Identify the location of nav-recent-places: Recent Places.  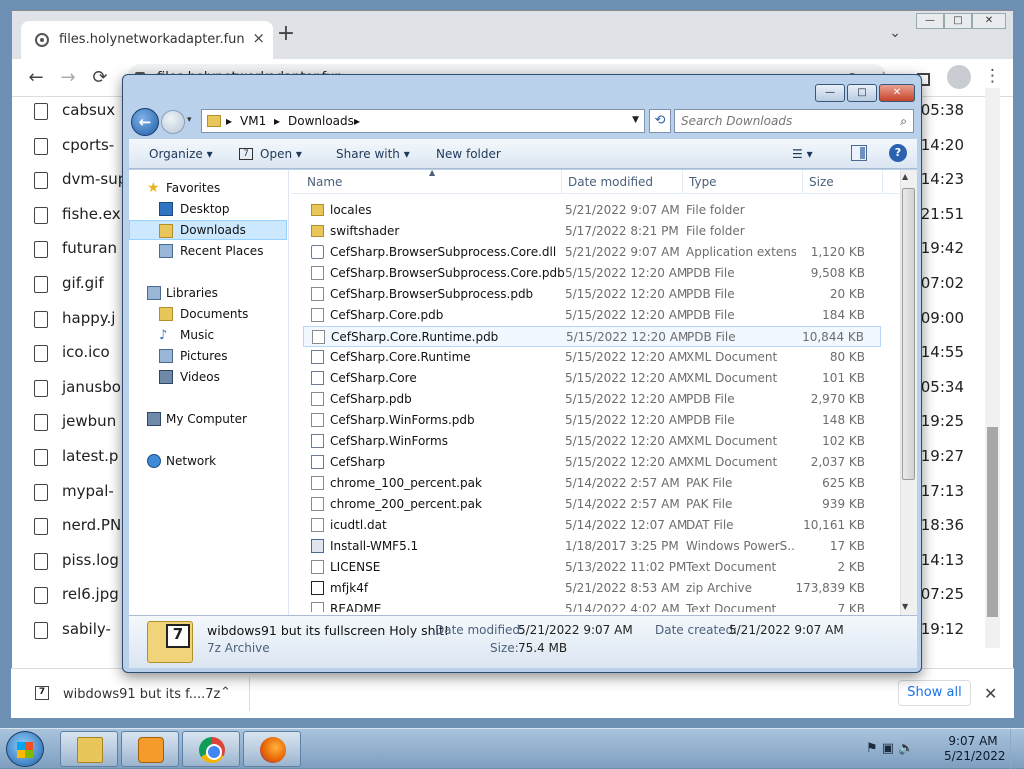
(208, 251).